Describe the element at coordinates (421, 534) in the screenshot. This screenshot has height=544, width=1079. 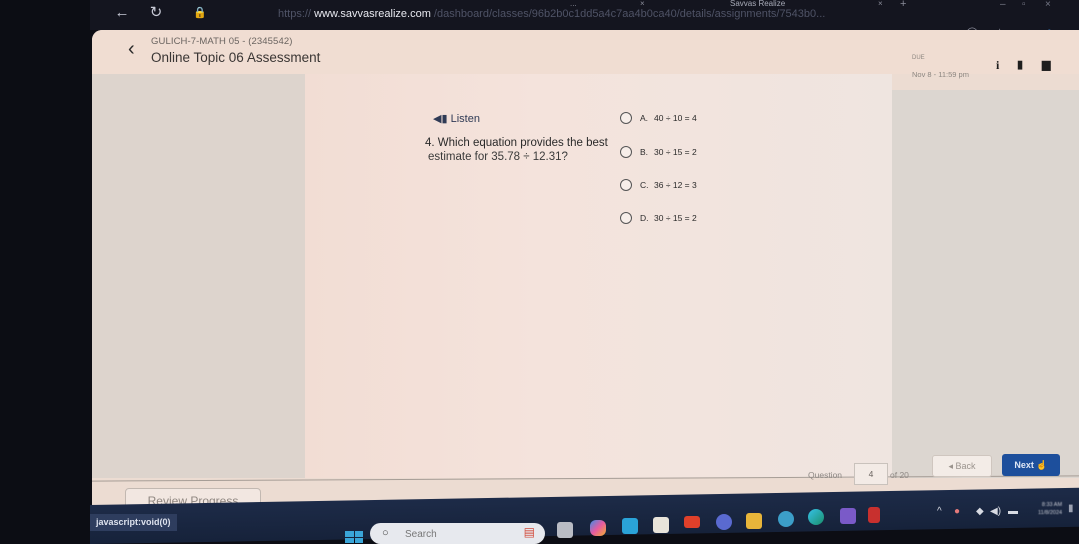
I see `search-placeholder: Search` at that location.